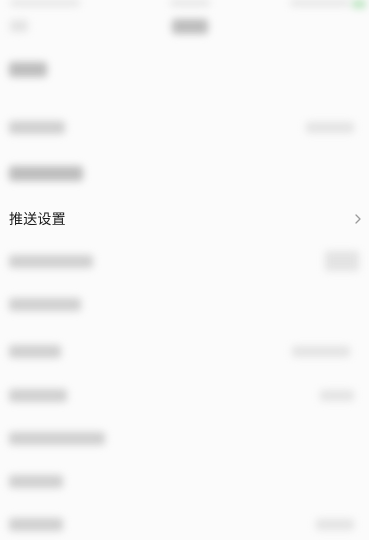 The width and height of the screenshot is (369, 540). I want to click on chevron-right-icon, so click(358, 219).